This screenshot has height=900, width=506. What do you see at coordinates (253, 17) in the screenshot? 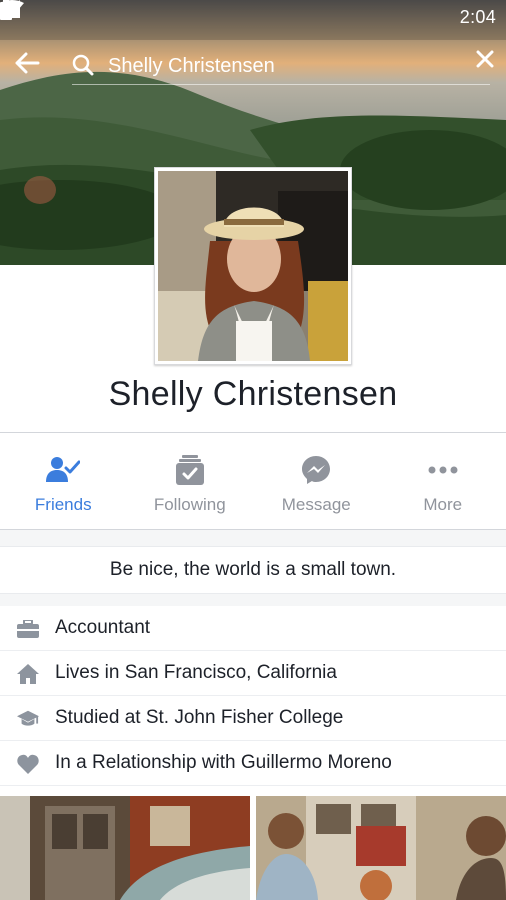
I see `status-bar: 2:04` at bounding box center [253, 17].